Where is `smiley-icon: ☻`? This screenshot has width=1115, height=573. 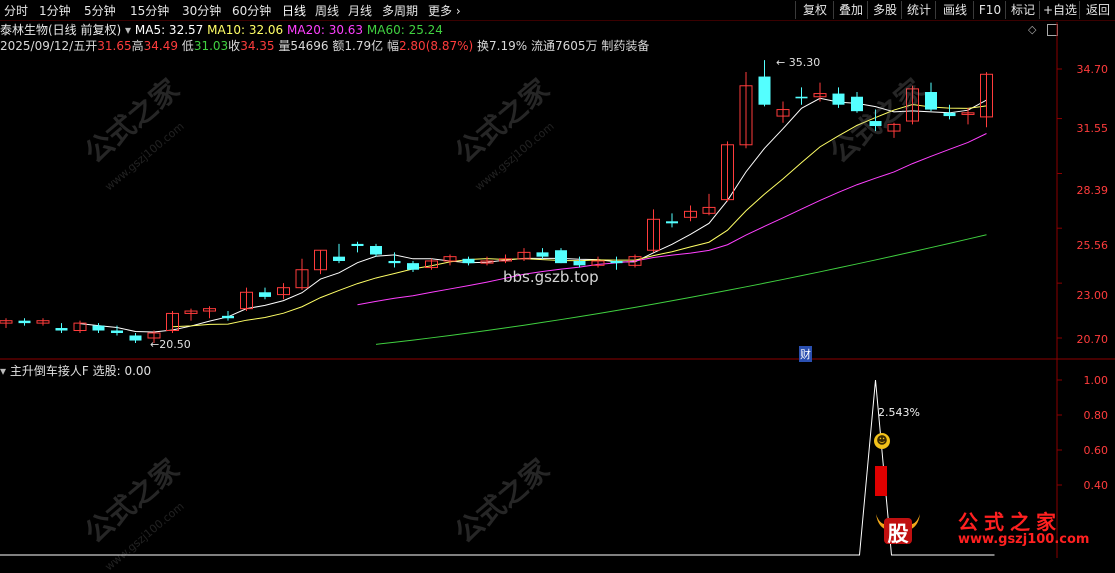 smiley-icon: ☻ is located at coordinates (882, 441).